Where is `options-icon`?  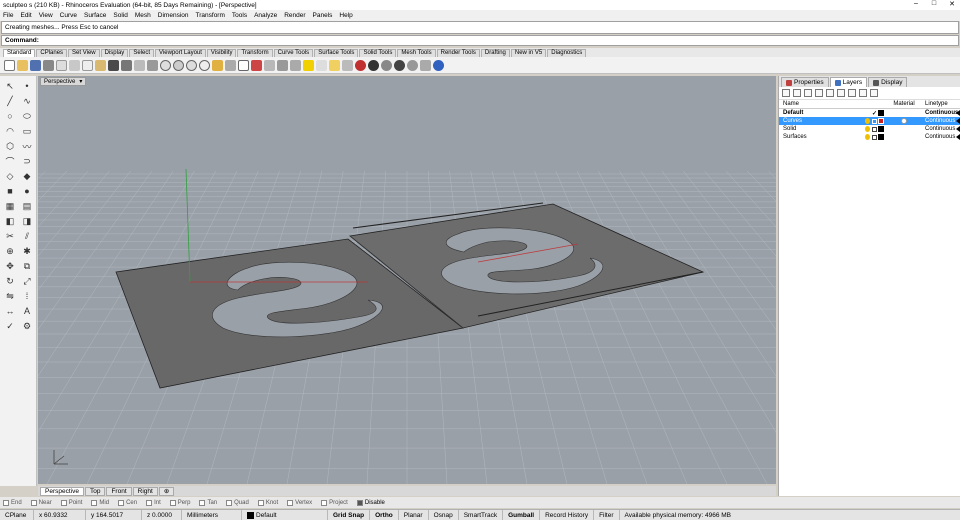
options-icon is located at coordinates (425, 65).